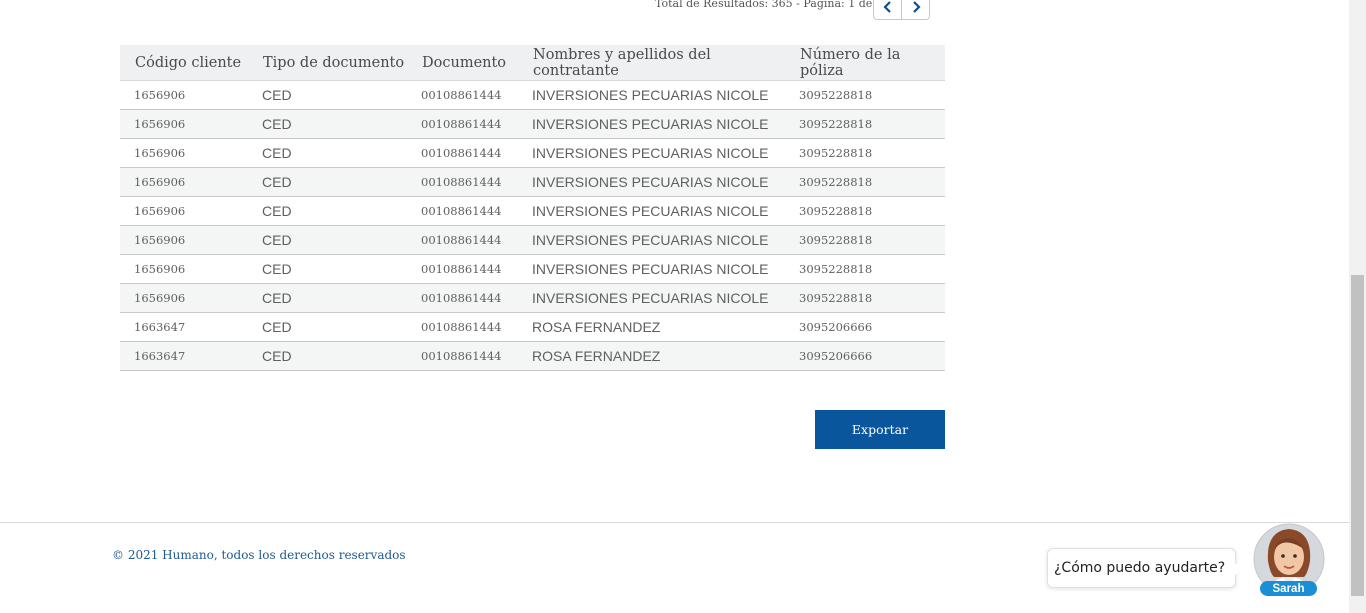 The image size is (1366, 613). What do you see at coordinates (880, 429) in the screenshot?
I see `export-button: Exportar` at bounding box center [880, 429].